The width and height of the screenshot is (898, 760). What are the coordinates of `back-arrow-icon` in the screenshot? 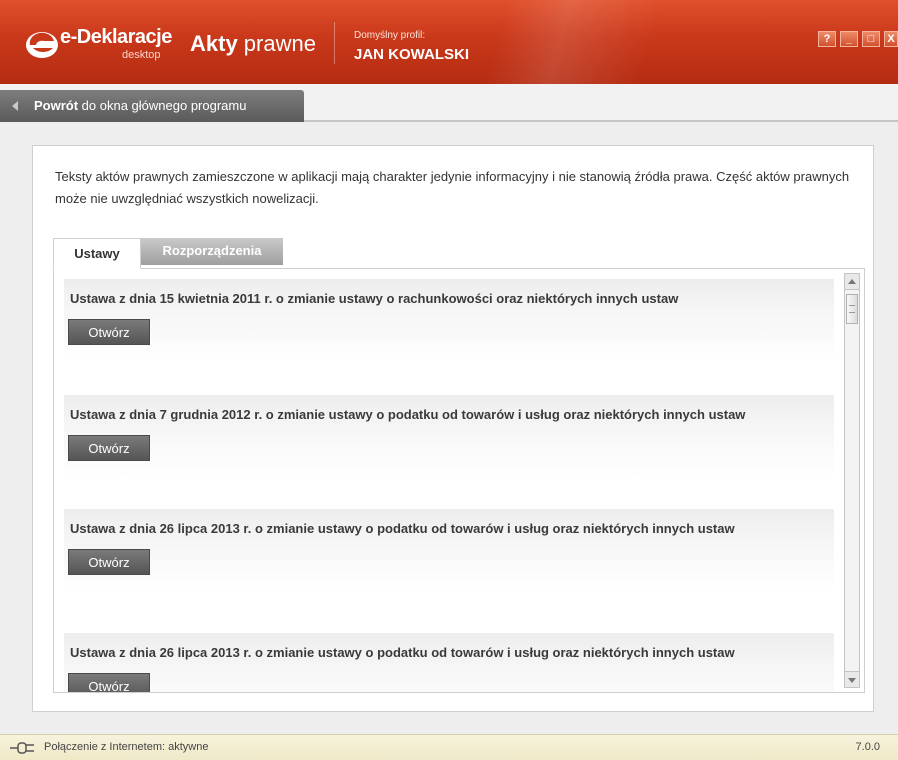 It's located at (15, 106).